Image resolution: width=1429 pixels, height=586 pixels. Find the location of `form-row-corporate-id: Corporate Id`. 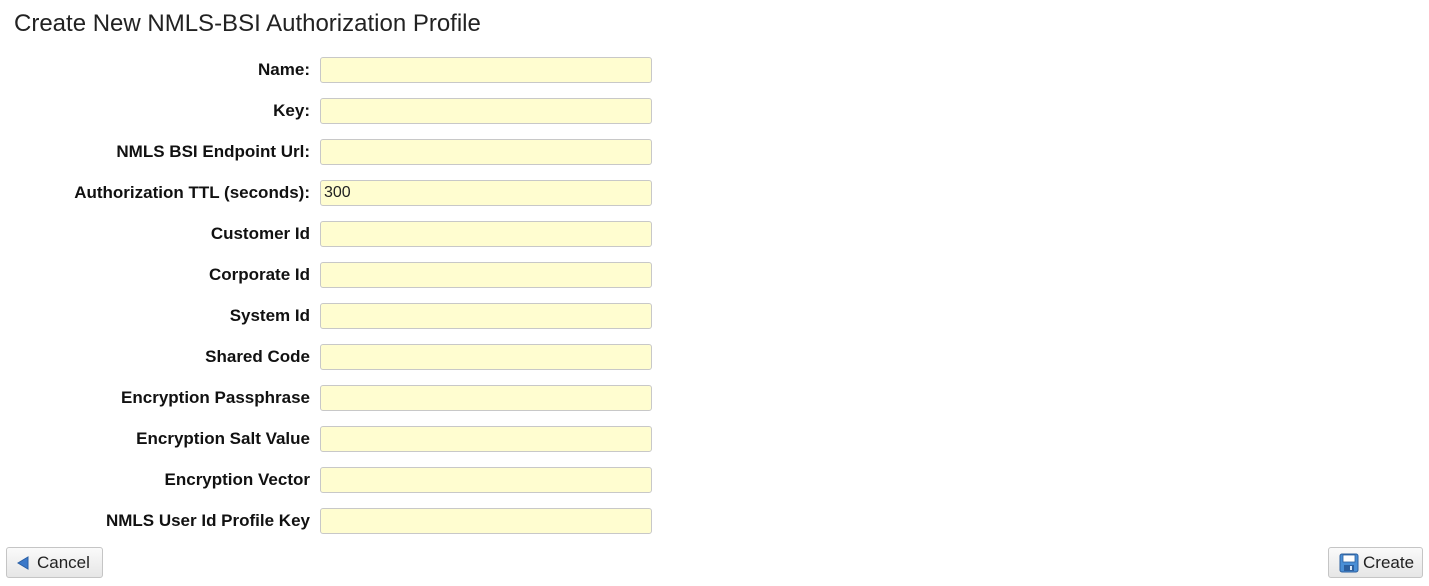

form-row-corporate-id: Corporate Id is located at coordinates (350, 282).